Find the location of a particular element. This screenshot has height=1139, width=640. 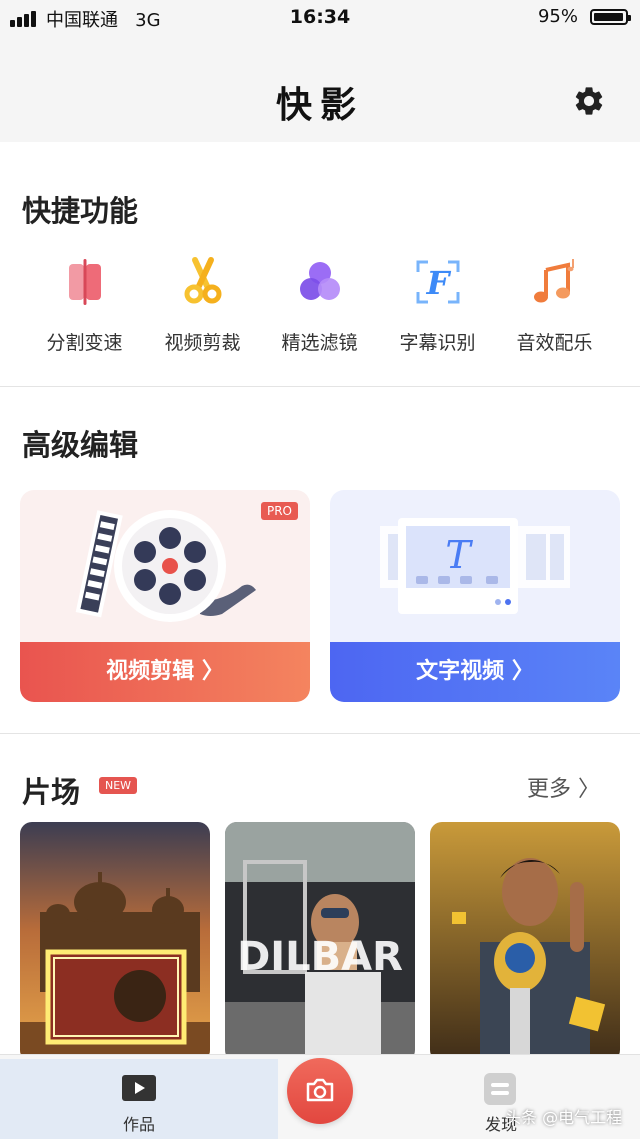

dilbar-poster-image: DILBAR is located at coordinates (320, 942).